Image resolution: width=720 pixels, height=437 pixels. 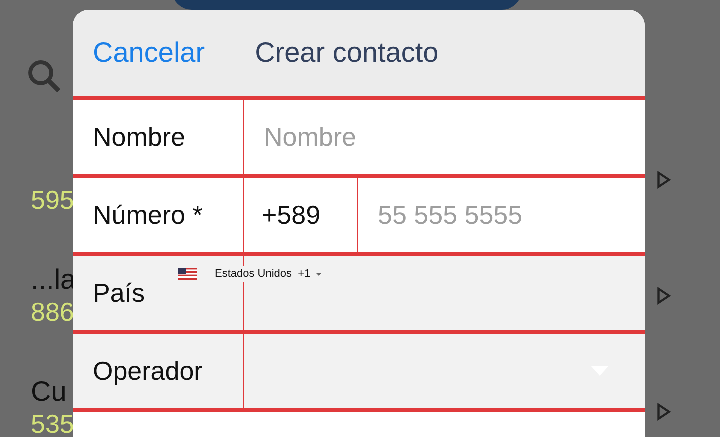 I want to click on name-field: Nombre, so click(x=444, y=137).